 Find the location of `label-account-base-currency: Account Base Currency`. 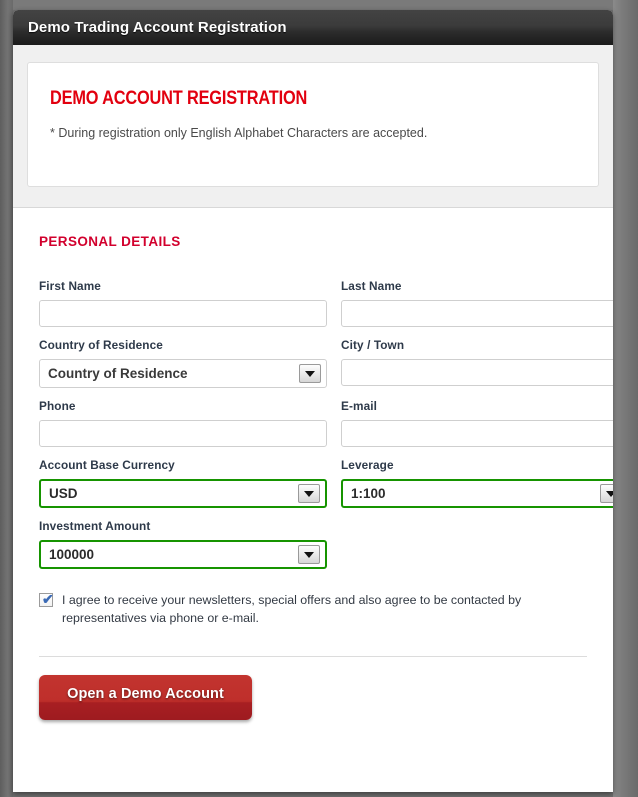

label-account-base-currency: Account Base Currency is located at coordinates (107, 465).